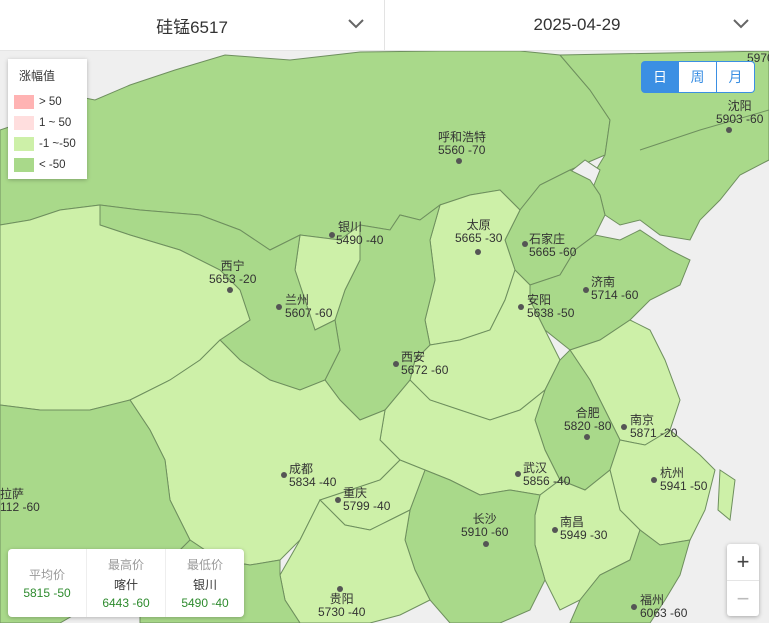  I want to click on city-hefei: 合肥 5820 -80, so click(588, 423).